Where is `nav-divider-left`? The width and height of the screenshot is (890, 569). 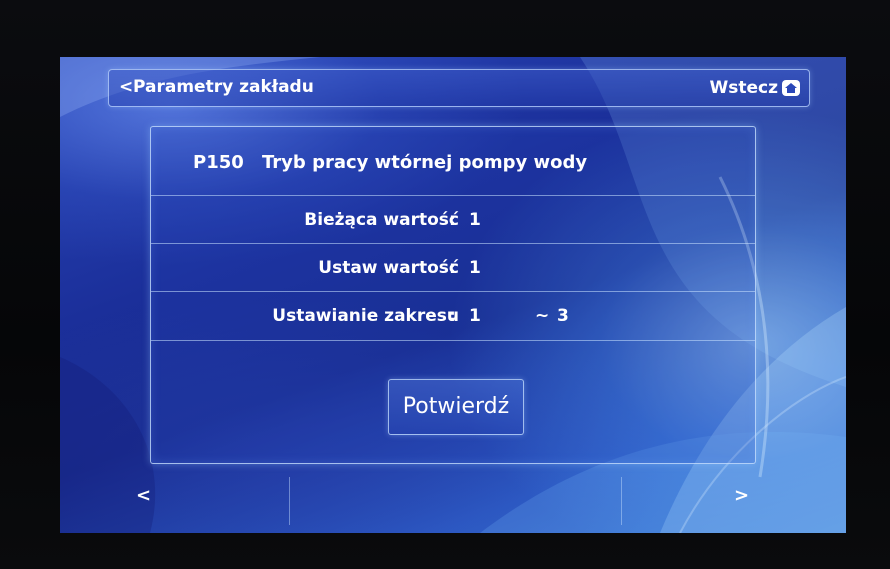
nav-divider-left is located at coordinates (289, 501).